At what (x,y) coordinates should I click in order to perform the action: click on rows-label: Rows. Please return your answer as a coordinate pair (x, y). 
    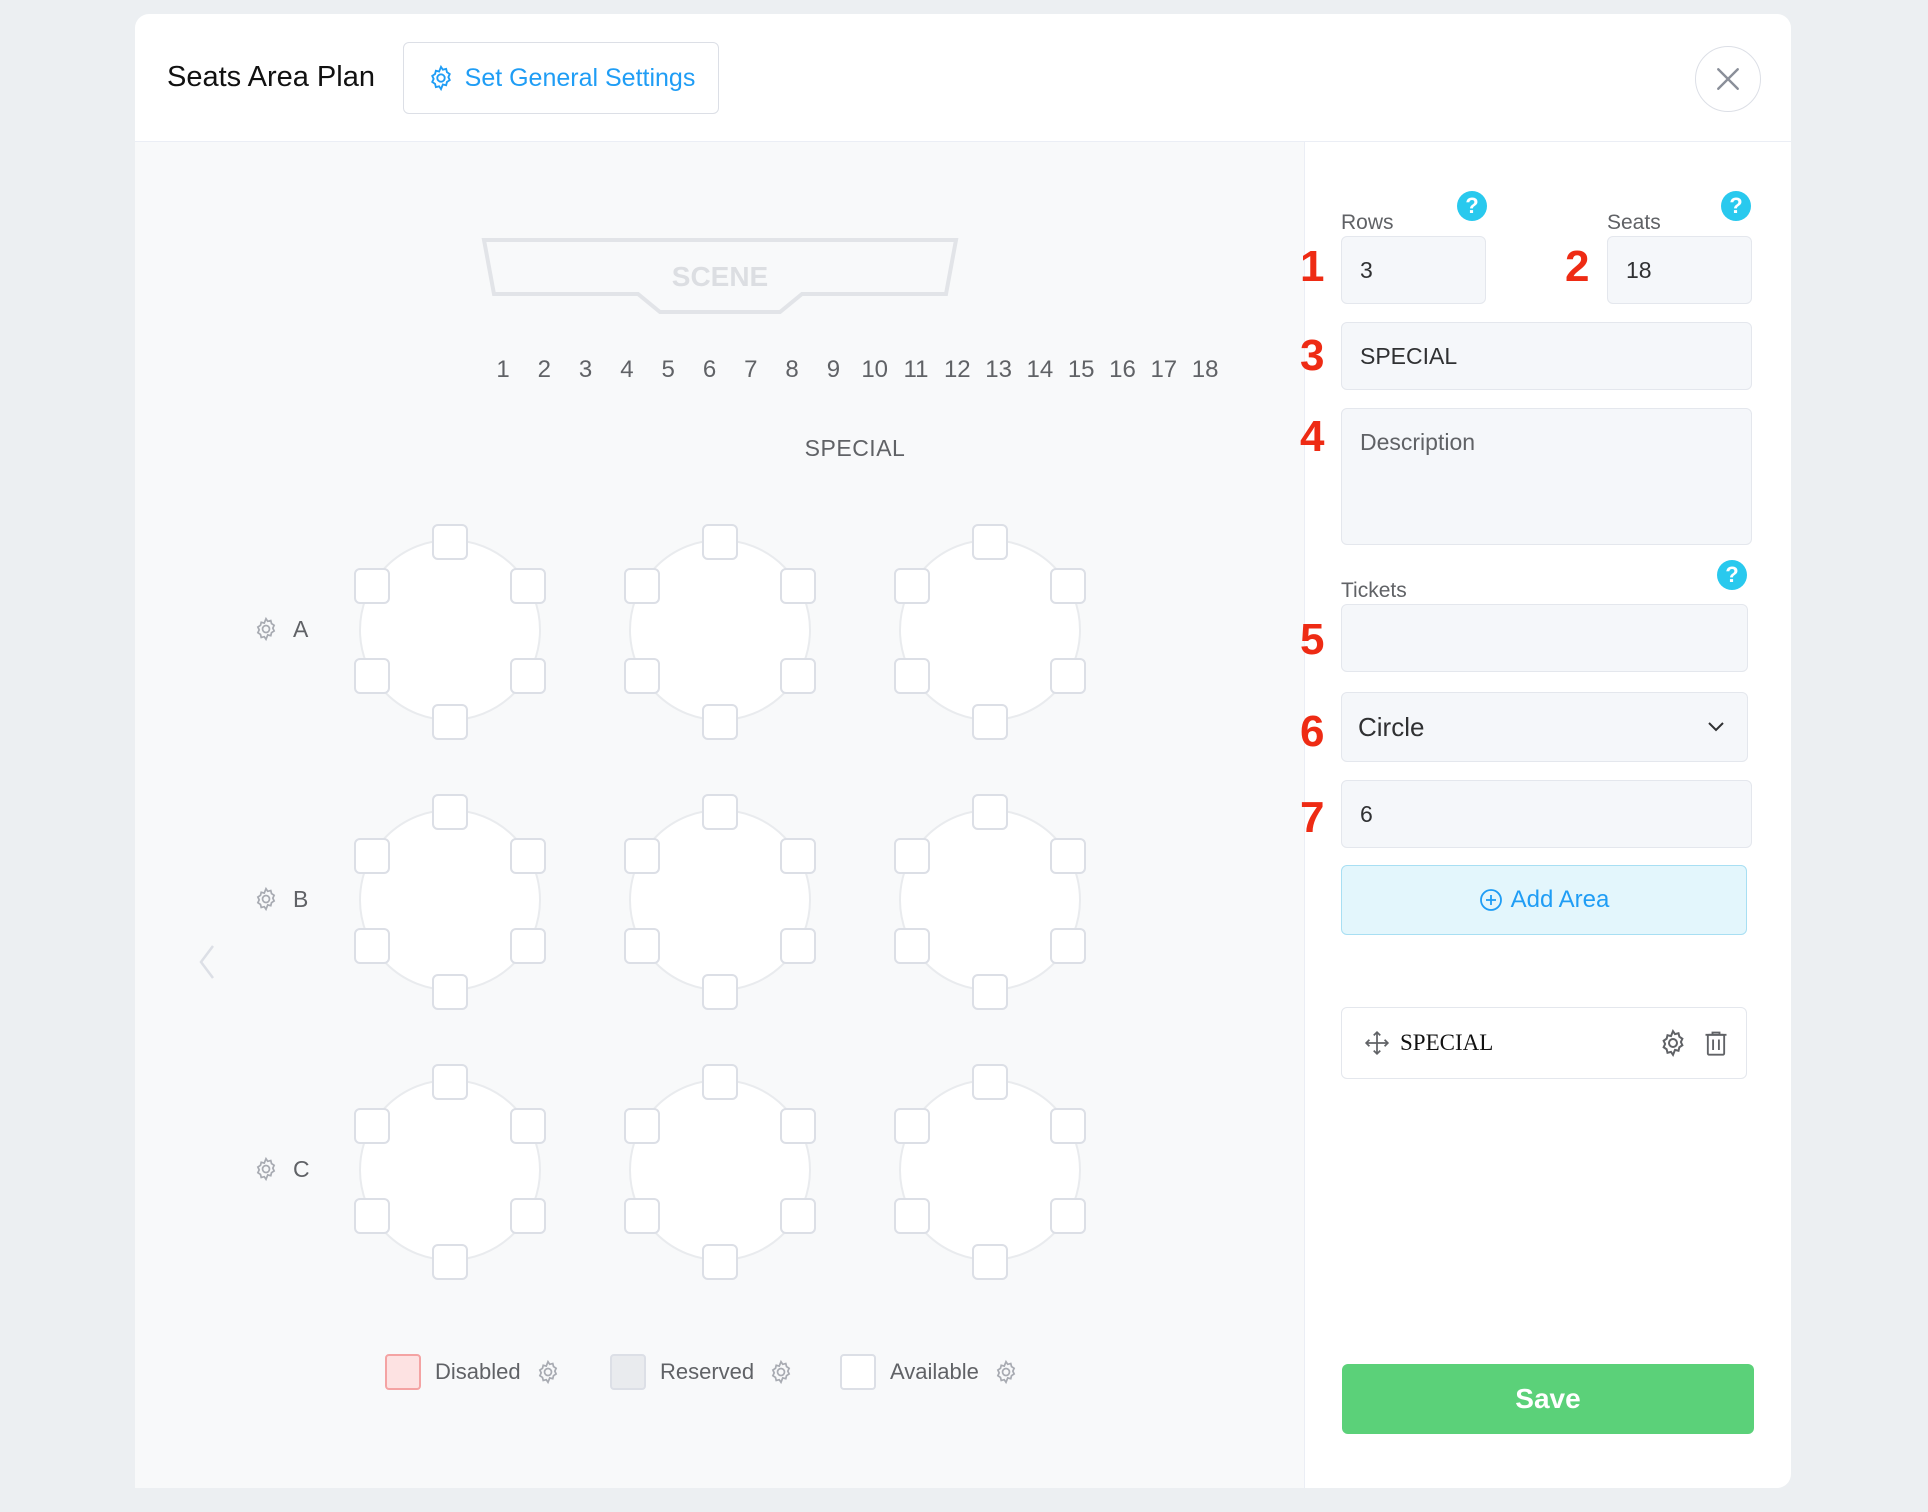
    Looking at the image, I should click on (1367, 222).